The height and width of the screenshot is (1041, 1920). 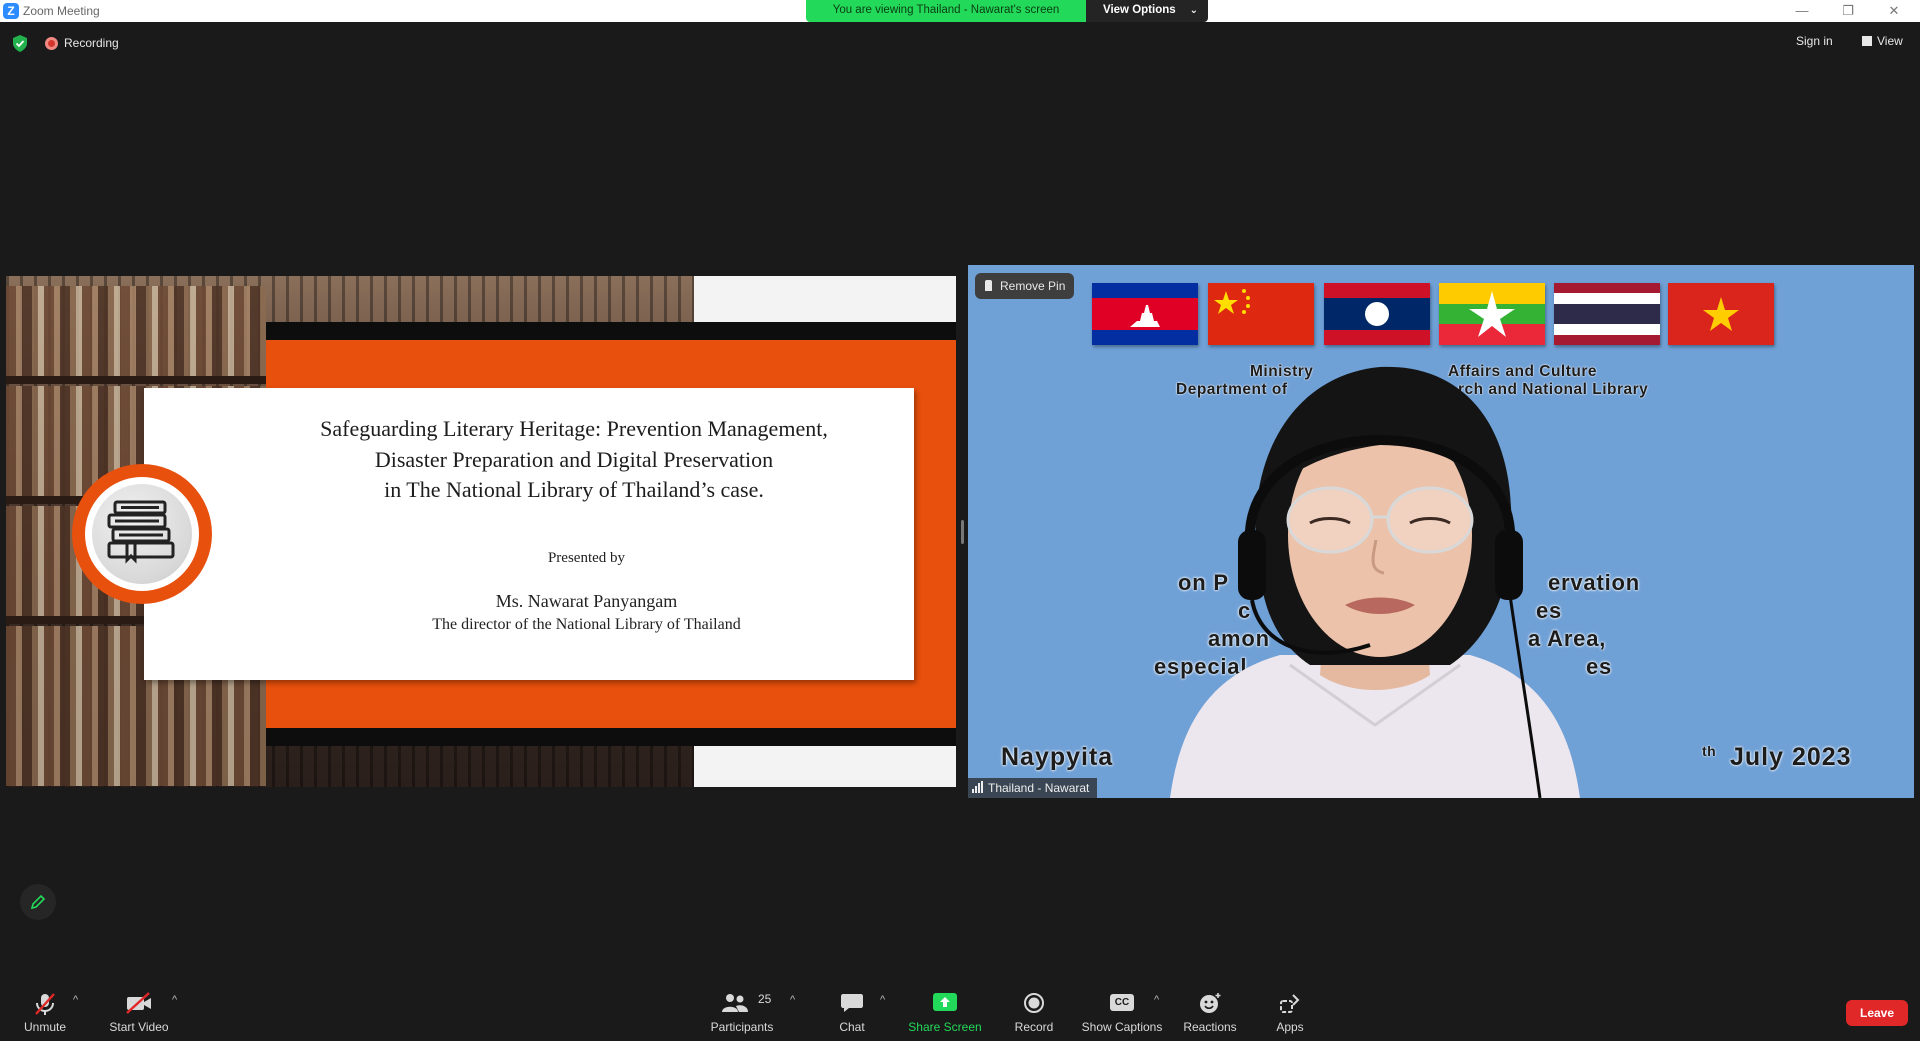 What do you see at coordinates (945, 1002) in the screenshot?
I see `share-screen-icon` at bounding box center [945, 1002].